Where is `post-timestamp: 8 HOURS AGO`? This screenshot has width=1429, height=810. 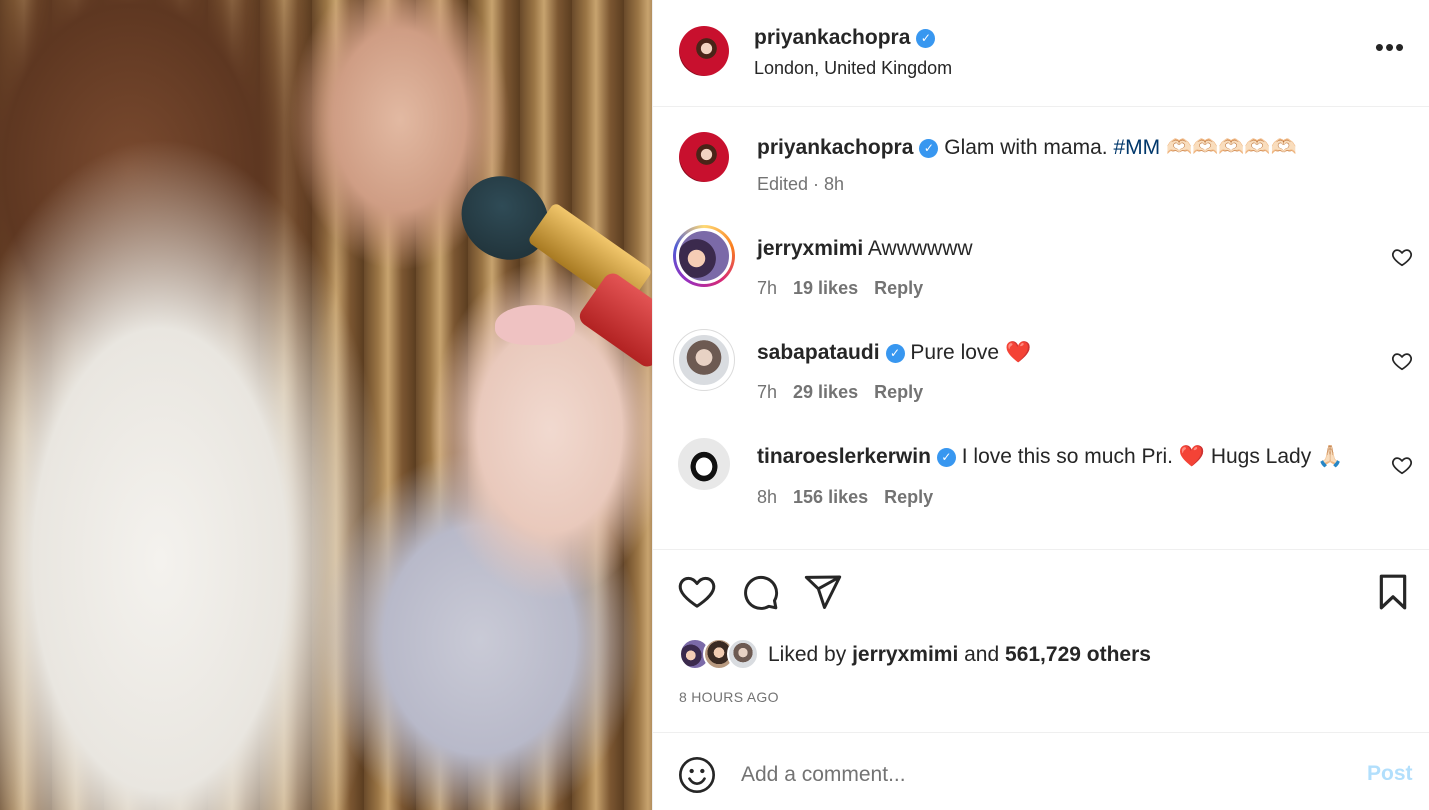
post-timestamp: 8 HOURS AGO is located at coordinates (729, 697).